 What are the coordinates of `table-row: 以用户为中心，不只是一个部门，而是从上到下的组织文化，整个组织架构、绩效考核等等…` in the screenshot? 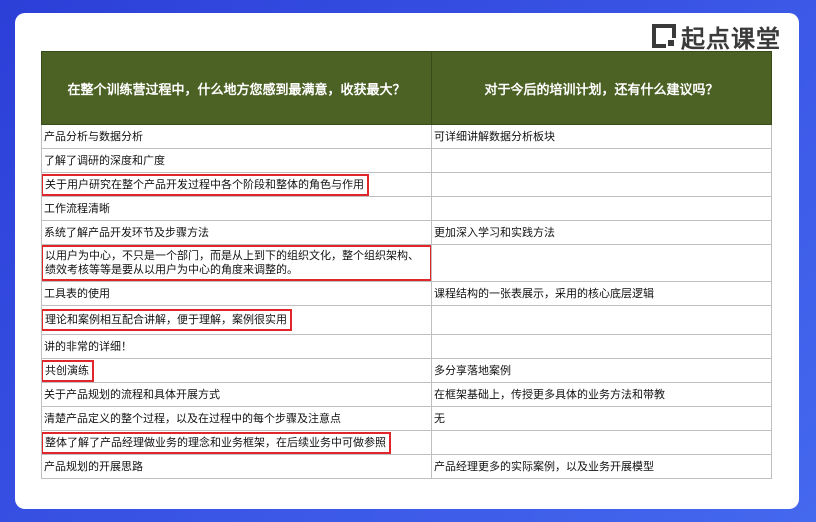 It's located at (406, 263).